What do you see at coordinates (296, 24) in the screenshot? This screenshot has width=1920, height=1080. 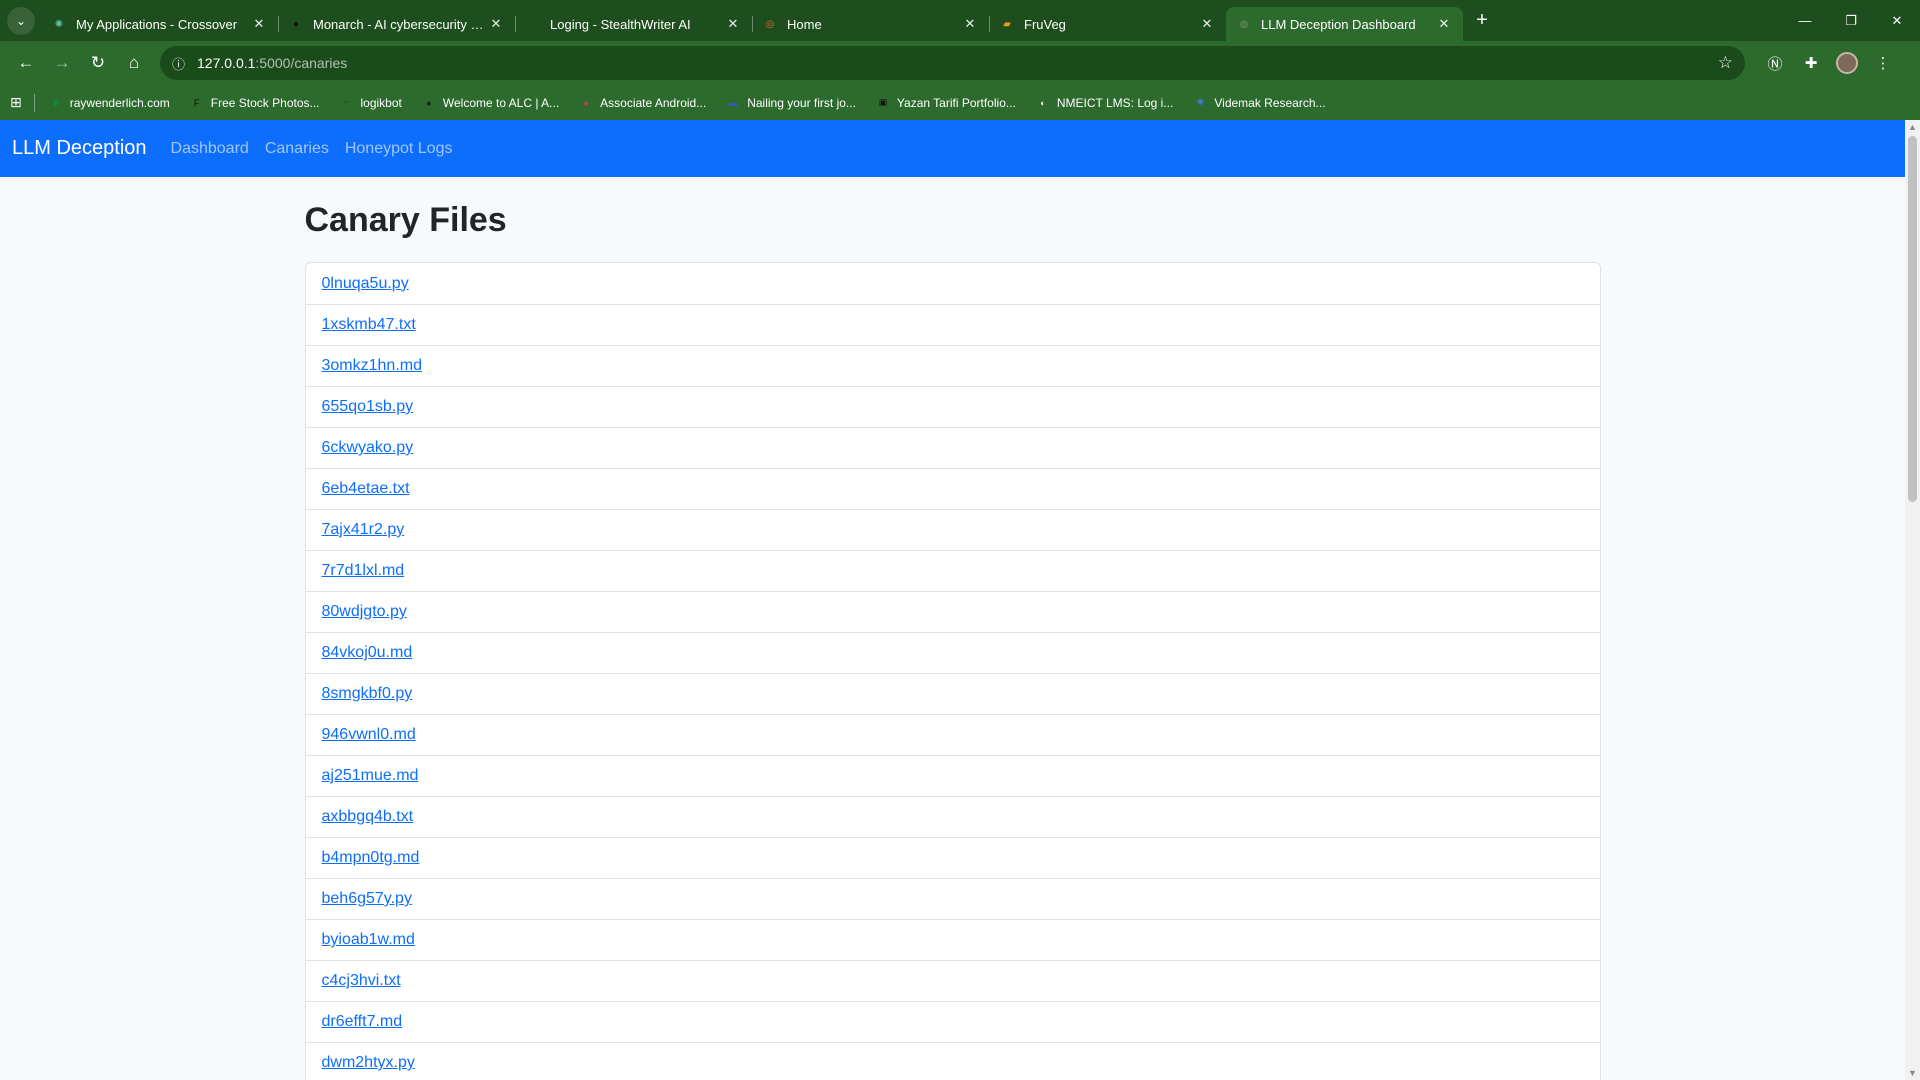 I see `monarch-icon: ●` at bounding box center [296, 24].